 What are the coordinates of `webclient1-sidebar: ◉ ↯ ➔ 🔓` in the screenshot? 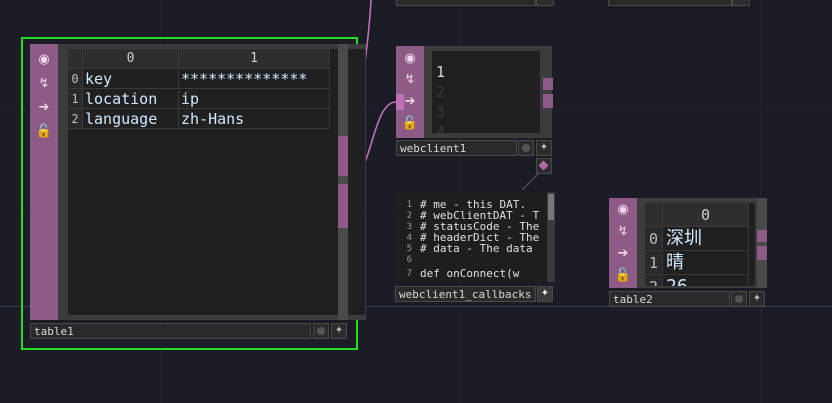 It's located at (410, 92).